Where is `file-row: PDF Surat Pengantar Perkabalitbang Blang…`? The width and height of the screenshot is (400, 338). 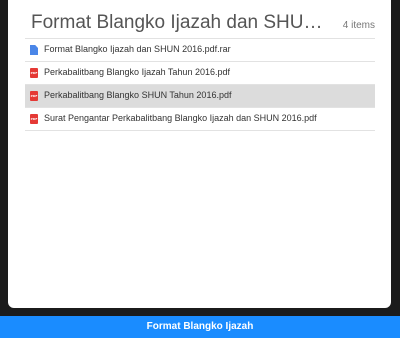
file-row: PDF Surat Pengantar Perkabalitbang Blang… is located at coordinates (200, 119).